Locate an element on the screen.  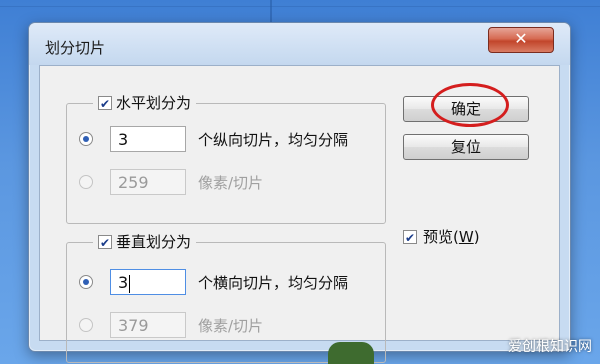
vertical-pixels-row: 379 像素/切片 is located at coordinates (171, 325).